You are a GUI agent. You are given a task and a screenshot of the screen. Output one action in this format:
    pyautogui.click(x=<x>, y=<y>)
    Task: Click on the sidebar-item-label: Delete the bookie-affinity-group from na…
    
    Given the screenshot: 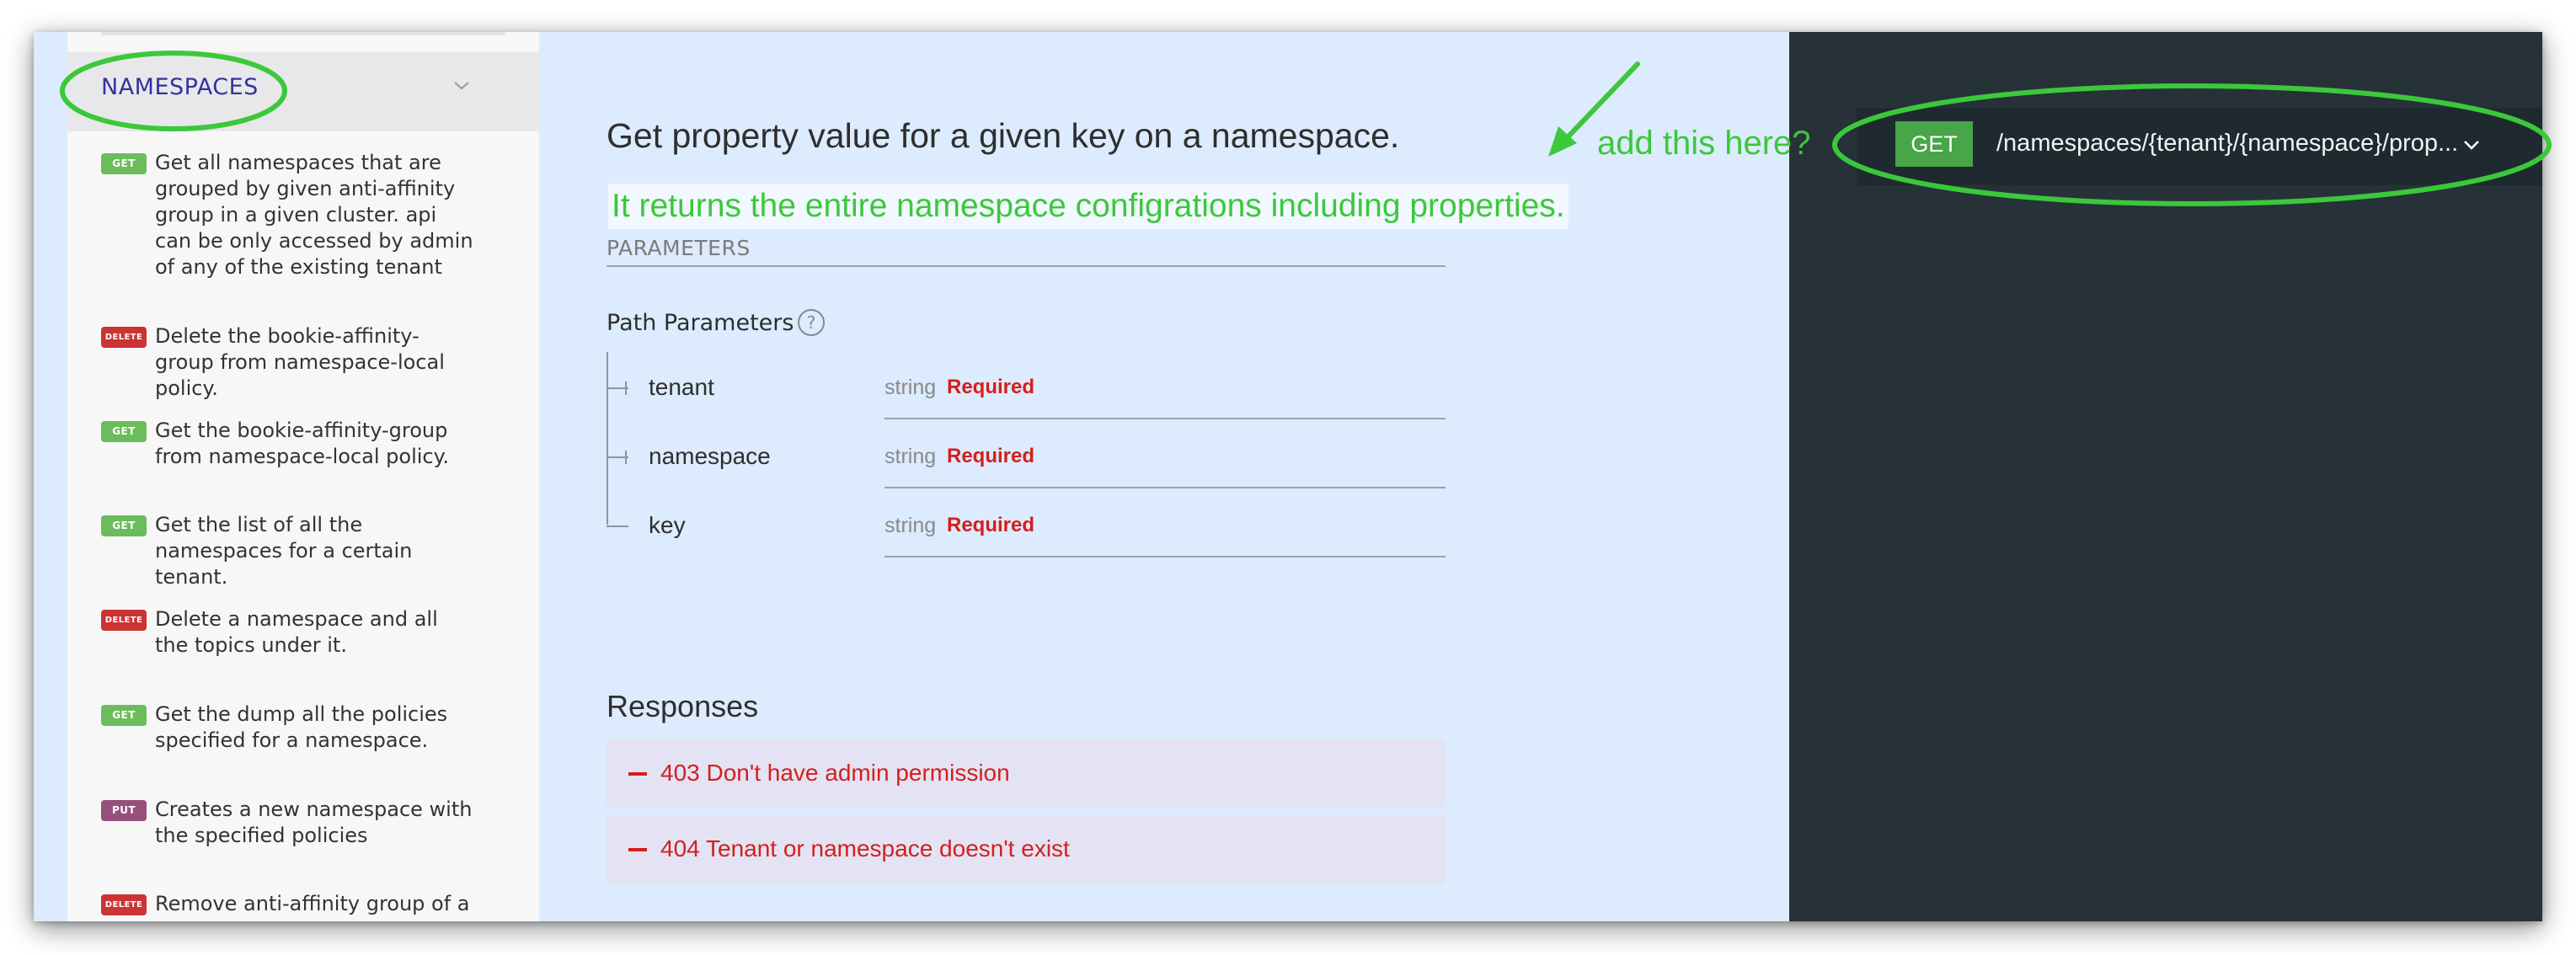 What is the action you would take?
    pyautogui.click(x=300, y=362)
    